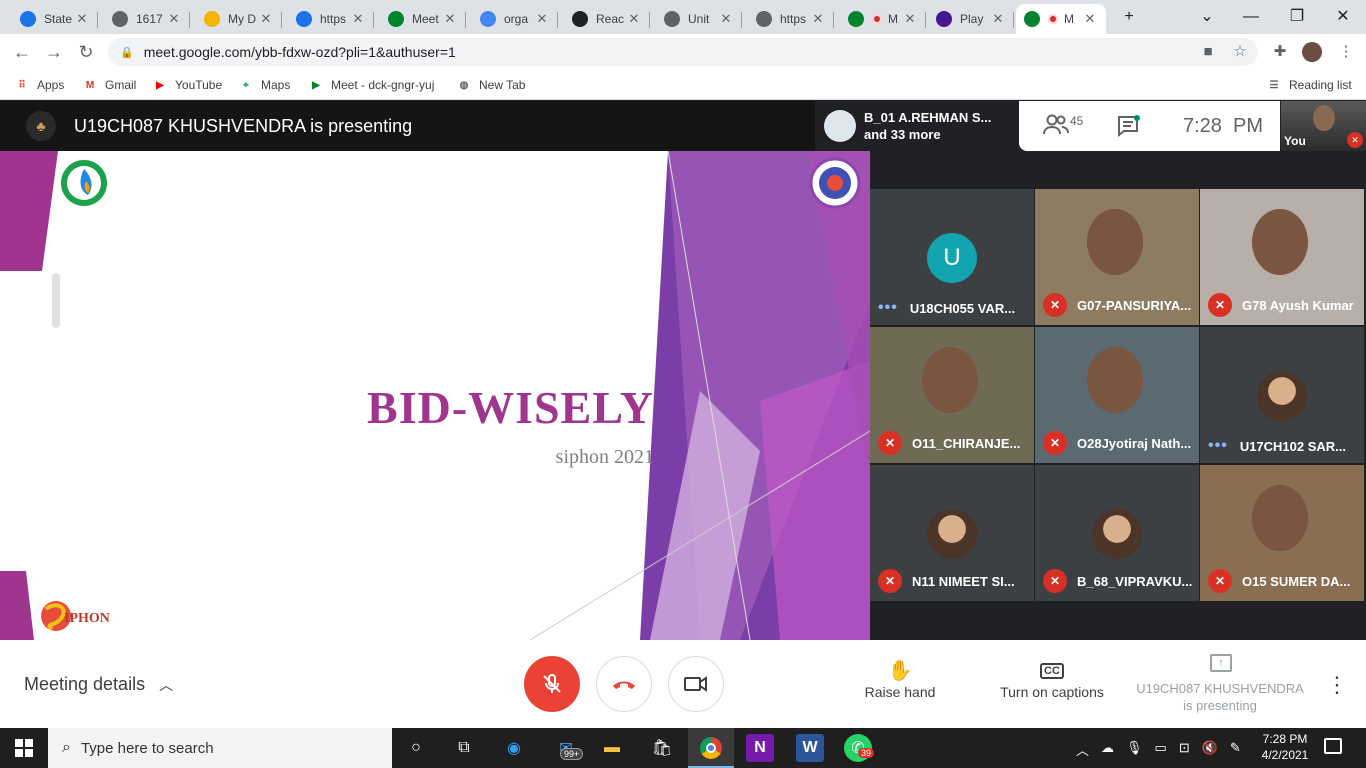 This screenshot has height=768, width=1366. Describe the element at coordinates (491, 85) in the screenshot. I see `bookmark-item: ◍ New Tab` at that location.